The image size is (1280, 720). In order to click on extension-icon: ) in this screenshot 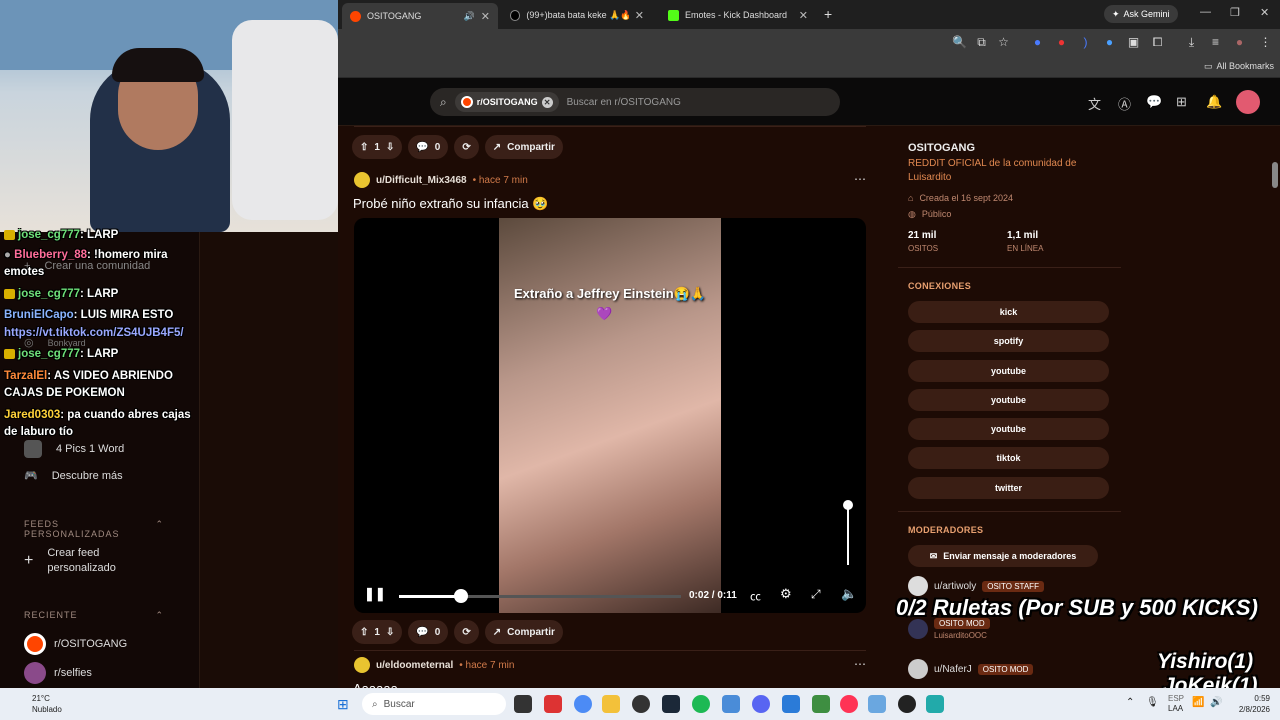, I will do `click(1085, 42)`.